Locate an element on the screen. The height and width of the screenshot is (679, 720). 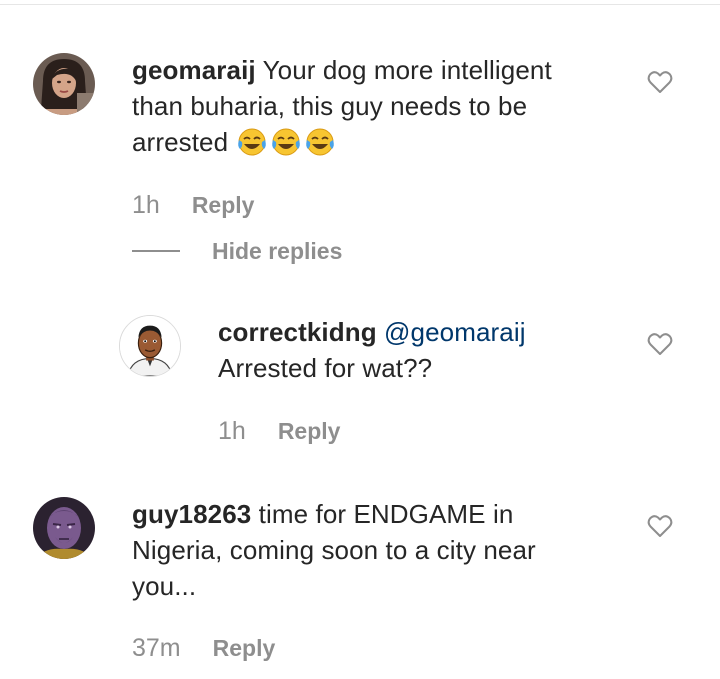
comment-3-meta: 37m Reply is located at coordinates (203, 648).